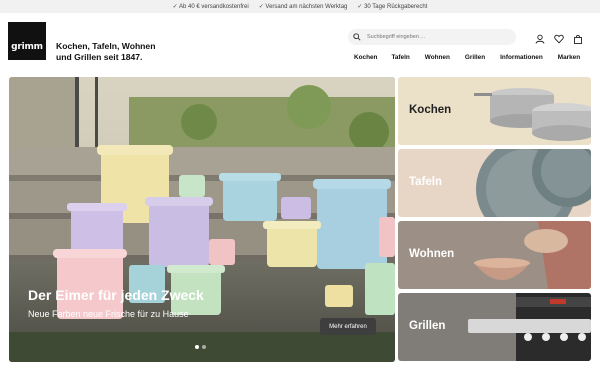 This screenshot has width=600, height=375. I want to click on cart-icon, so click(578, 37).